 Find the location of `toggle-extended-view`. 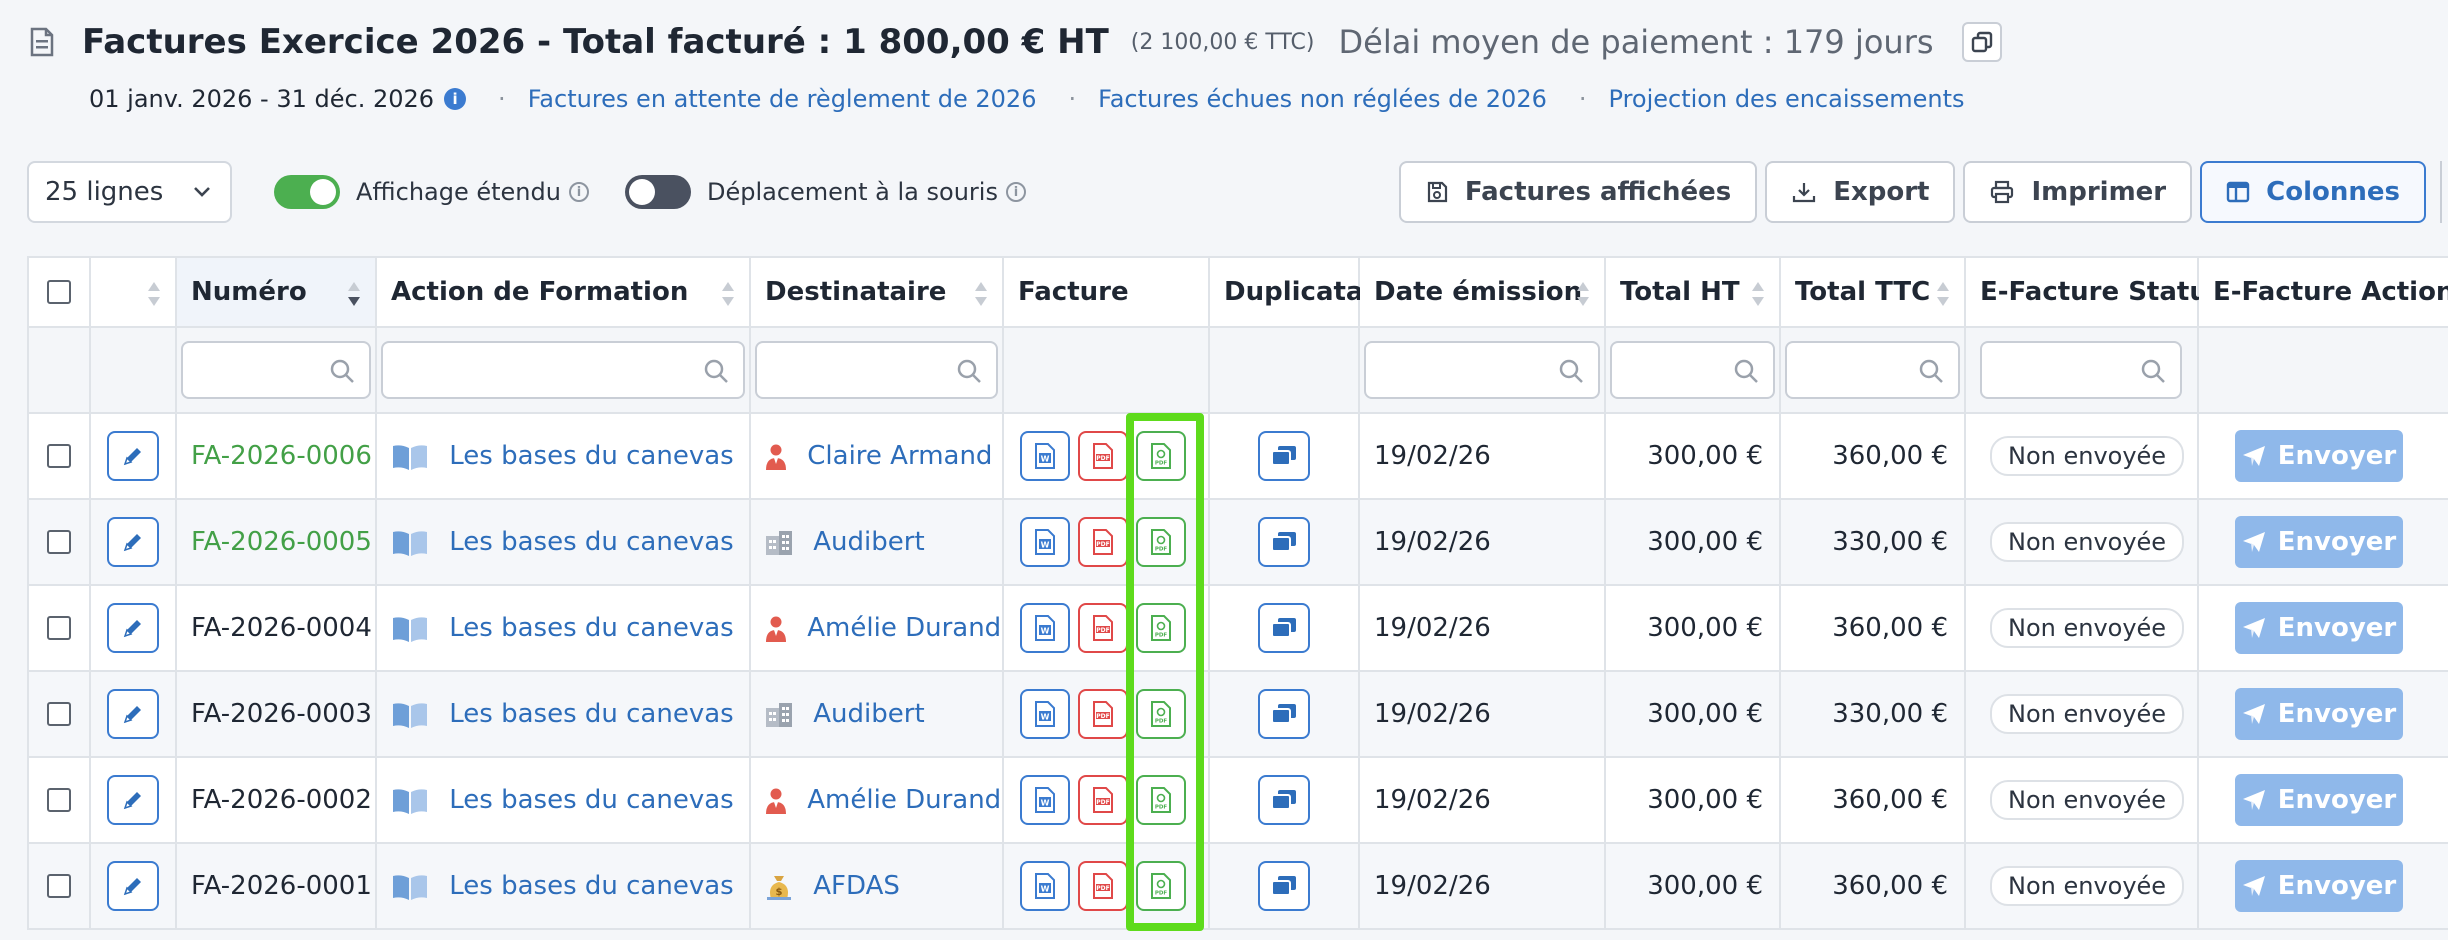

toggle-extended-view is located at coordinates (307, 192).